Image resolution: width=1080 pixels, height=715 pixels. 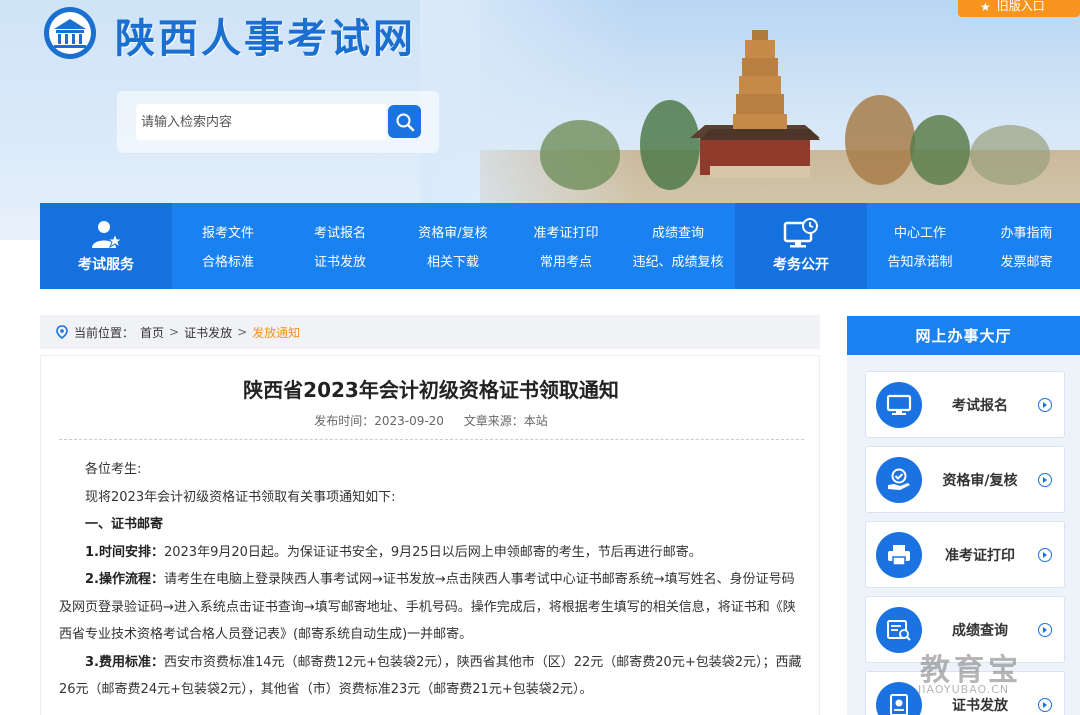 I want to click on old-version-button: ★ 旧版入口, so click(x=1019, y=8).